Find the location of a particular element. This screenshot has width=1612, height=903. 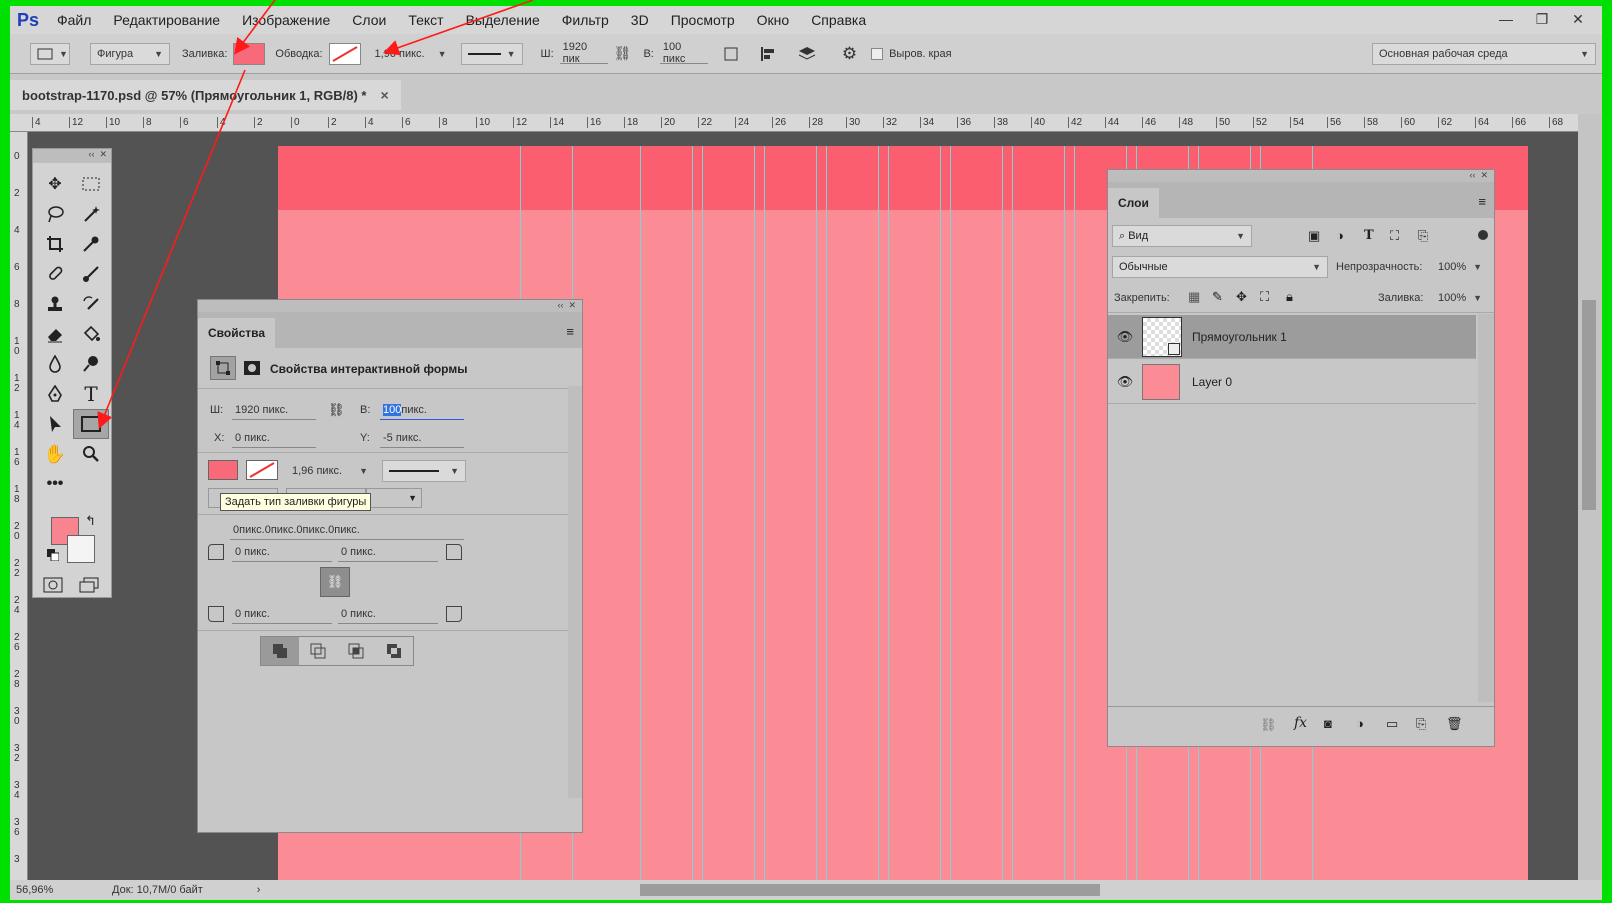

workspace-dropdown: Основная рабочая среда ▼ is located at coordinates (1484, 54).